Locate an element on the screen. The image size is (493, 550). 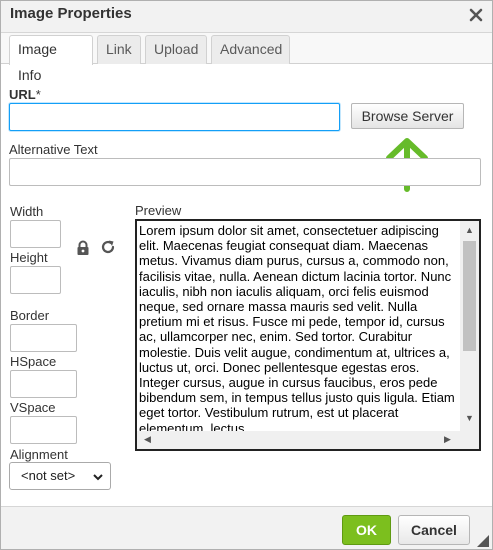
hspace-input is located at coordinates (43, 384).